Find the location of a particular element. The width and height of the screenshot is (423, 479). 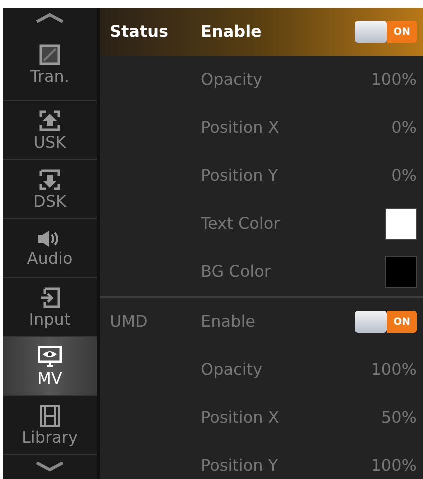

upload-icon is located at coordinates (50, 121).